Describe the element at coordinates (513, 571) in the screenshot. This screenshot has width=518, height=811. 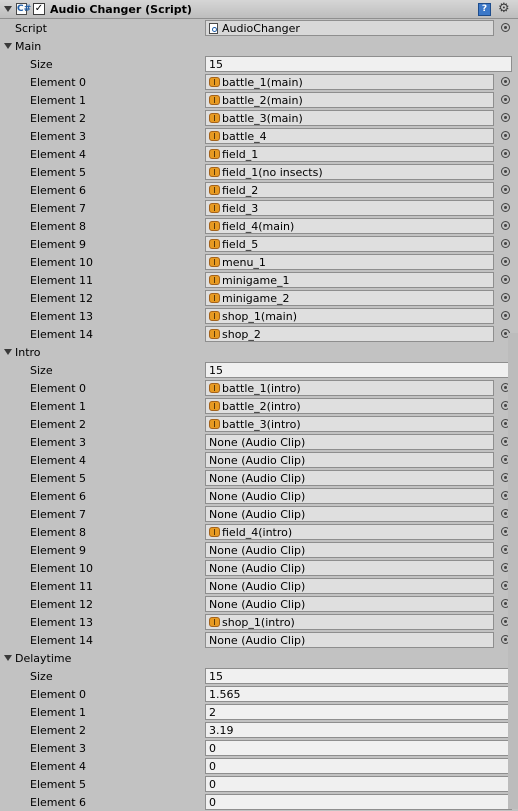
I see `inspector-scrollbar` at that location.